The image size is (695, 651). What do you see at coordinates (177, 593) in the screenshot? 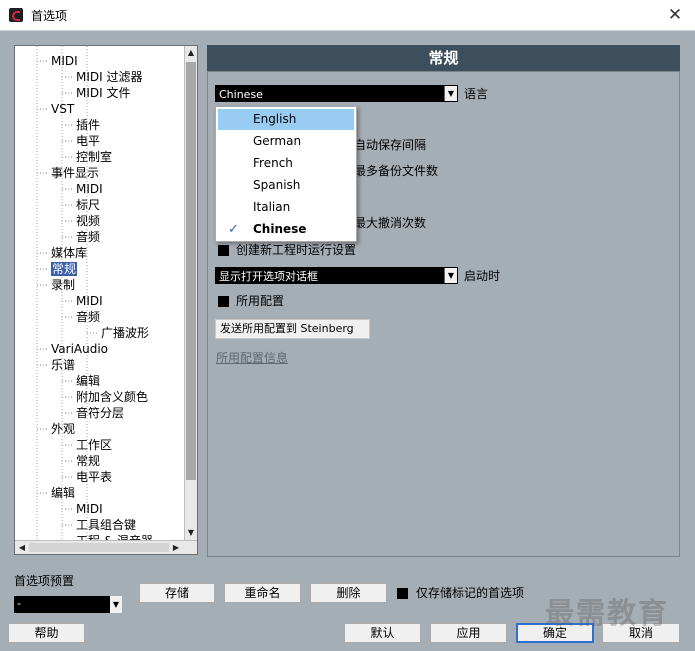
I see `store-button: 存储` at bounding box center [177, 593].